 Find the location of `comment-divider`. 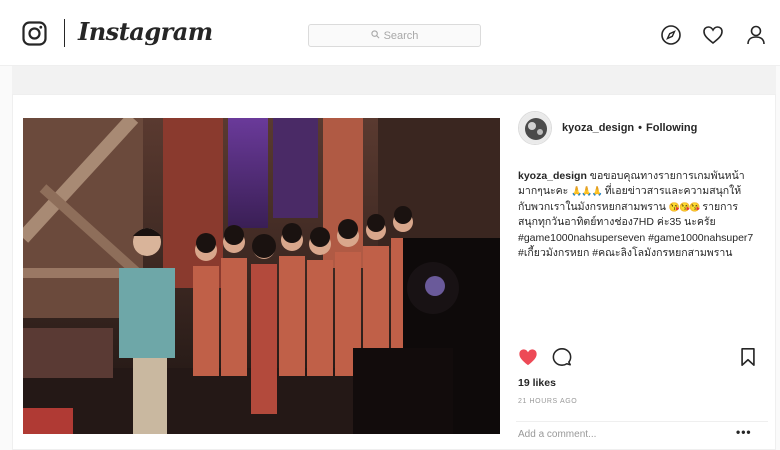

comment-divider is located at coordinates (642, 421).